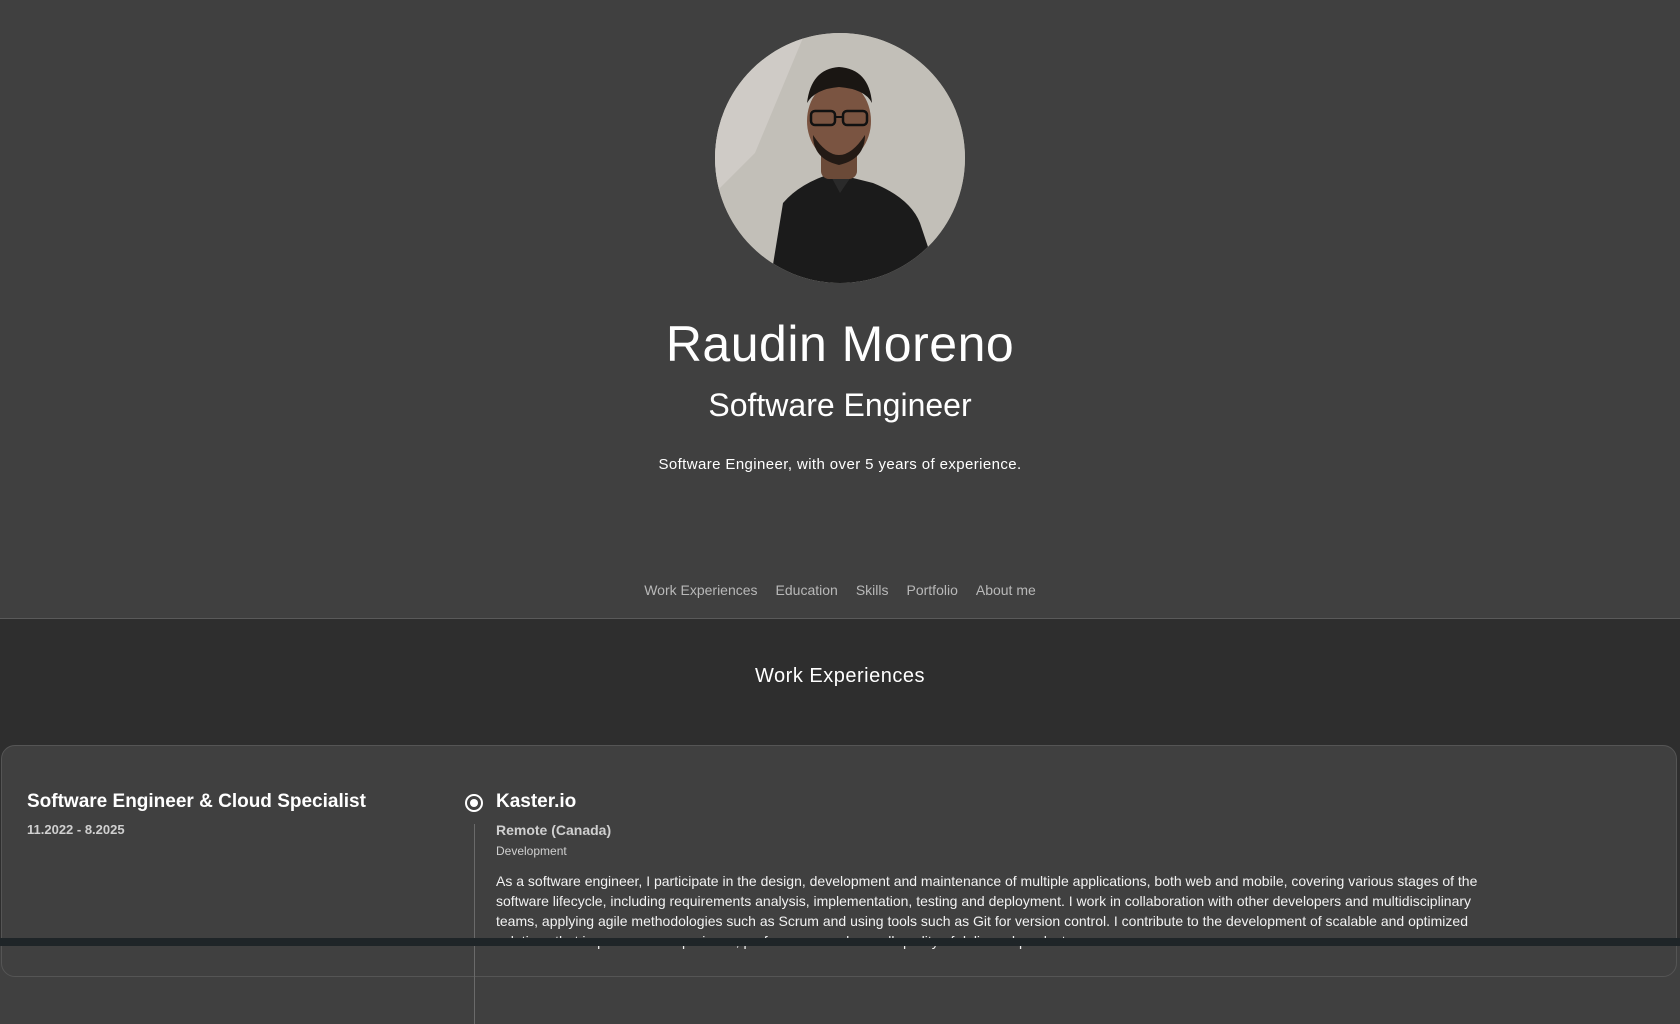  I want to click on nav-item-work-experiences: Work Experiences, so click(700, 590).